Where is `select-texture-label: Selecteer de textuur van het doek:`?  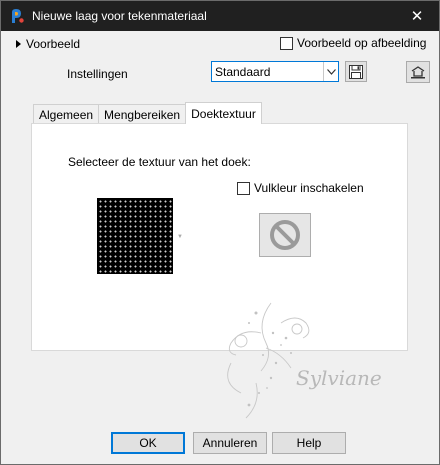
select-texture-label: Selecteer de textuur van het doek: is located at coordinates (159, 162).